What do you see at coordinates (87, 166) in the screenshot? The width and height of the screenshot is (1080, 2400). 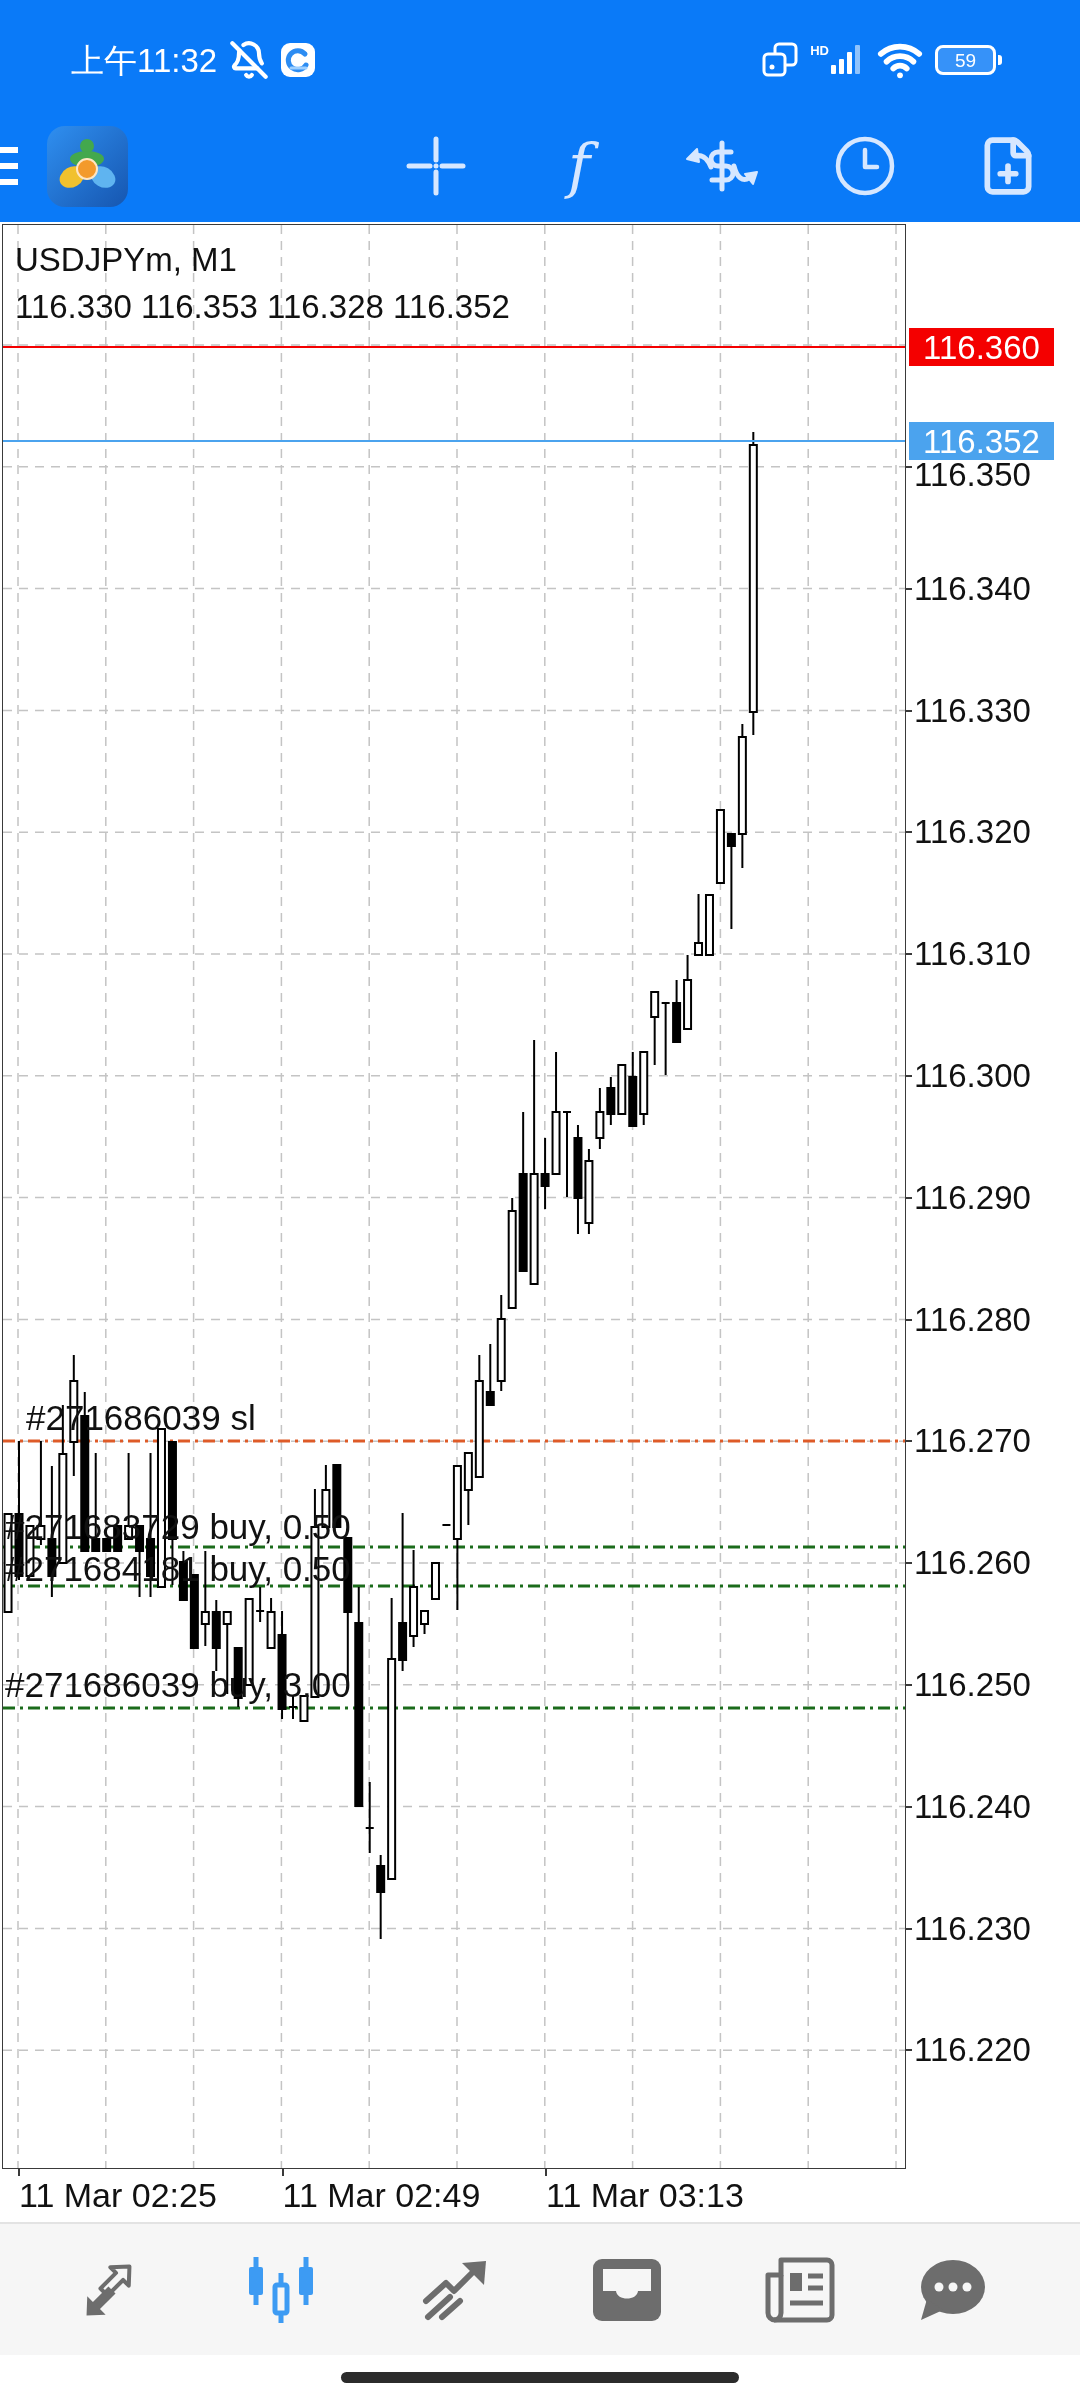 I see `app-logo-icon` at bounding box center [87, 166].